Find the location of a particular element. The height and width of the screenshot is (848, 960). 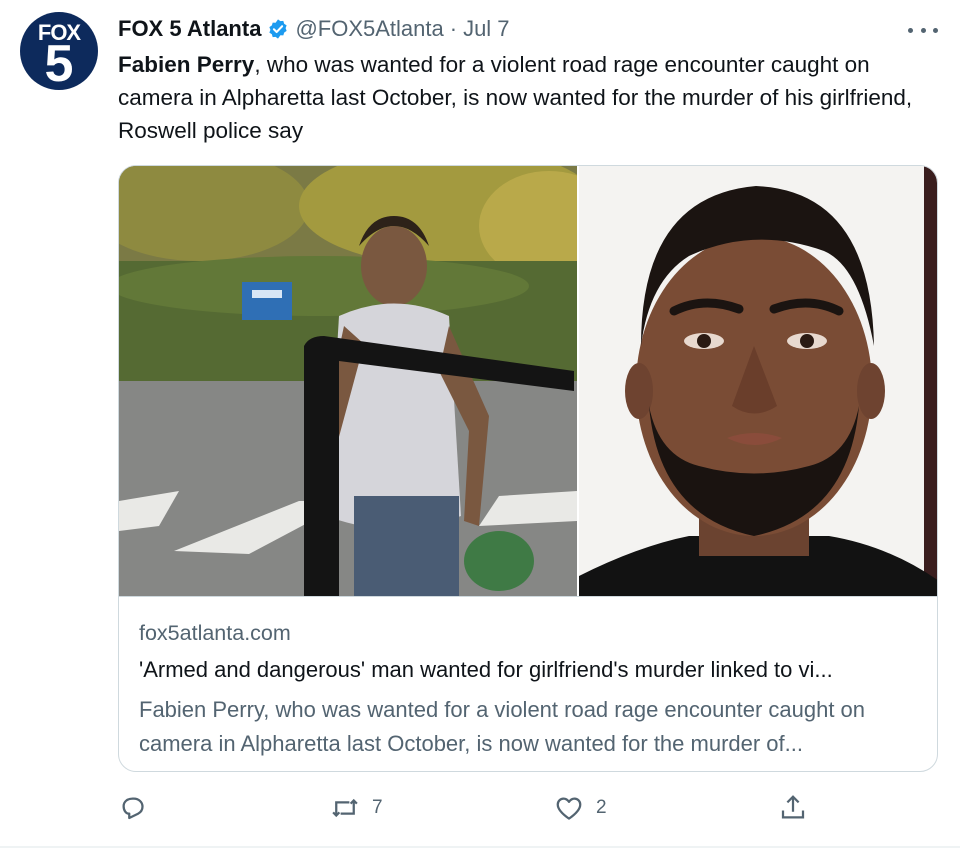

reply-icon is located at coordinates (133, 808).